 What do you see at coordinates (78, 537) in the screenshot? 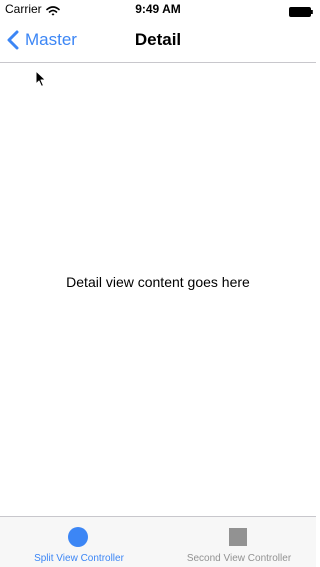
I see `circle-icon` at bounding box center [78, 537].